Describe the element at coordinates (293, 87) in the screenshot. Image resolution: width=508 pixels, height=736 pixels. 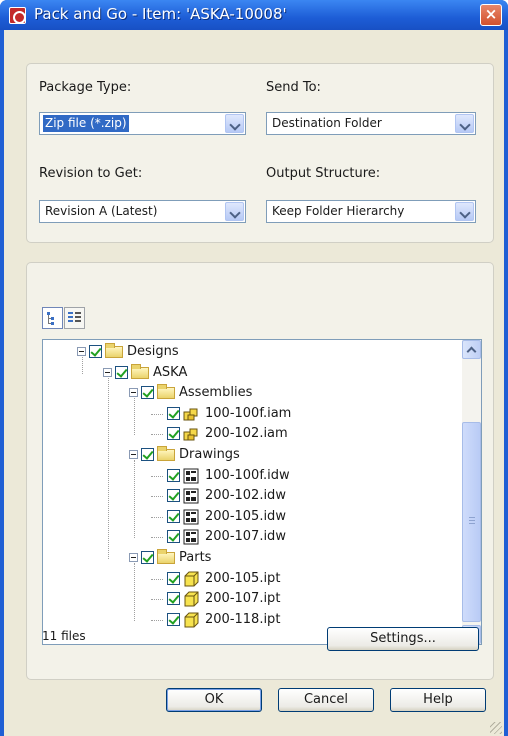
I see `send-to-label: Send To:` at that location.